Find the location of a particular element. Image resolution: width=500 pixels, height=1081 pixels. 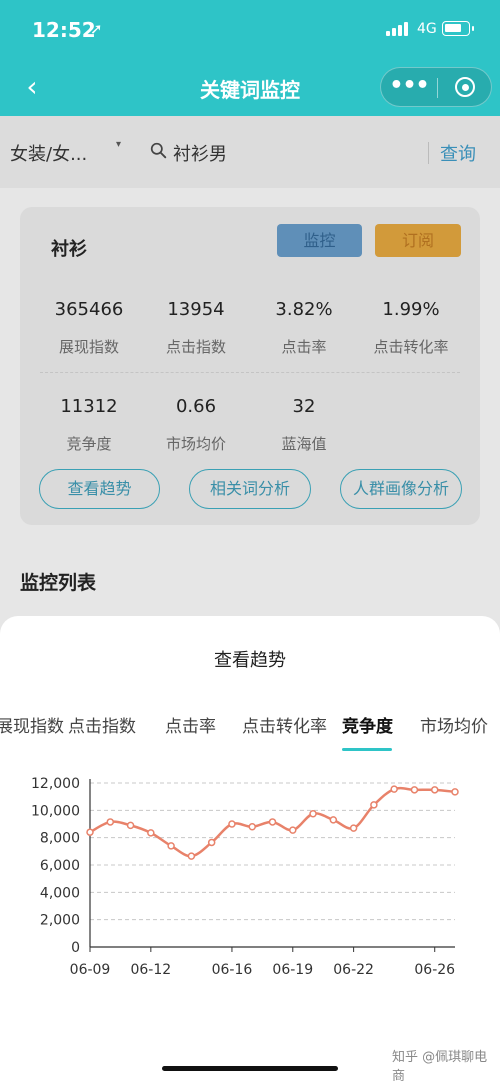

stat-value: 1.99% is located at coordinates (411, 309).